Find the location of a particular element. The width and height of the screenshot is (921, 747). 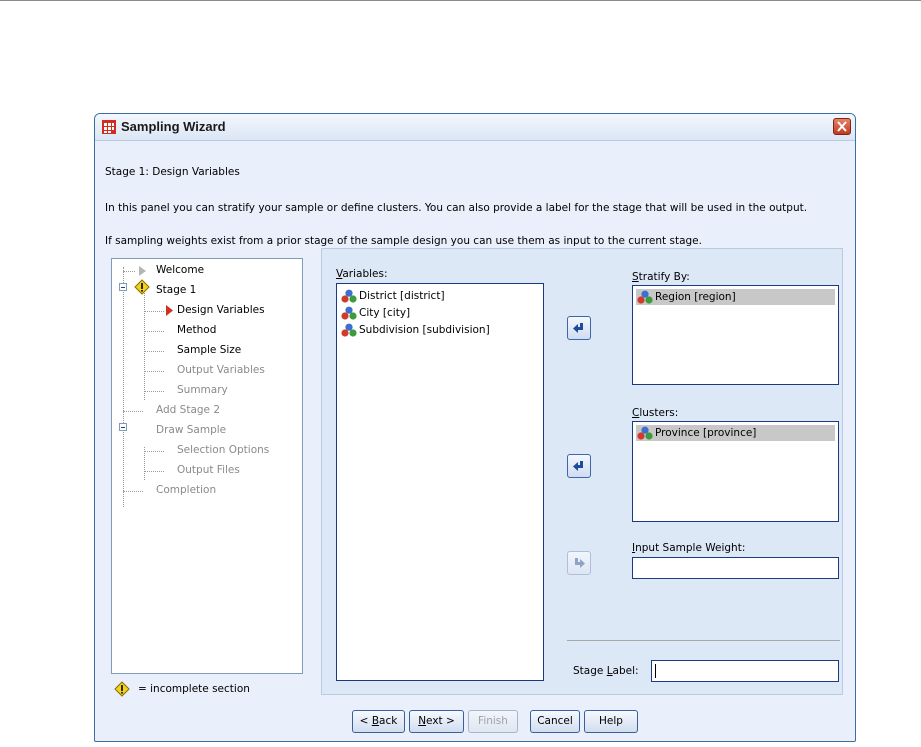

stratify-by-list: Region [region] is located at coordinates (735, 335).